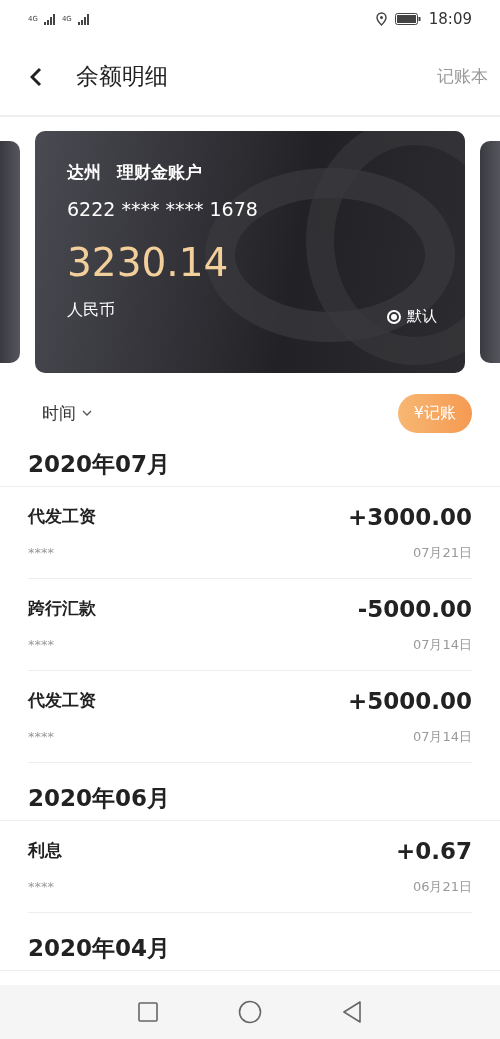 This screenshot has width=500, height=1039. What do you see at coordinates (409, 516) in the screenshot?
I see `transaction-amount: +3000.00` at bounding box center [409, 516].